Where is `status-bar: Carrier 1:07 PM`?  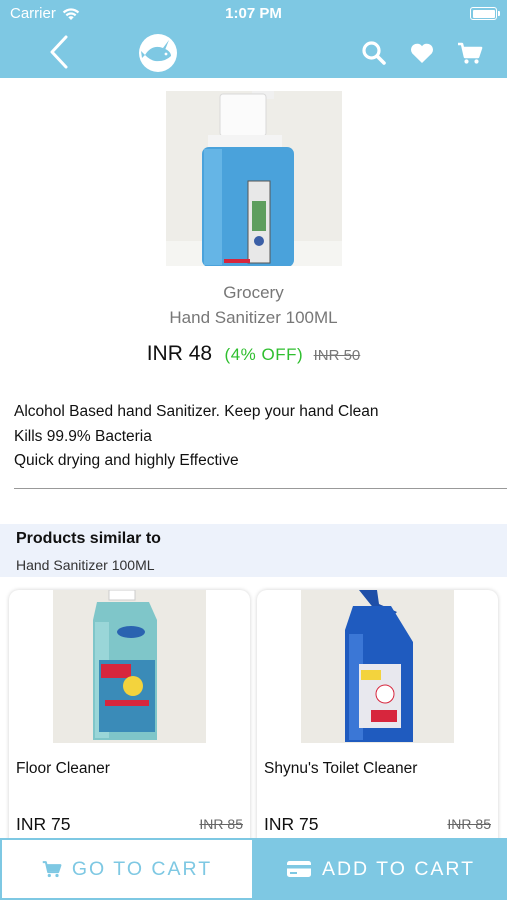
status-bar: Carrier 1:07 PM is located at coordinates (253, 14).